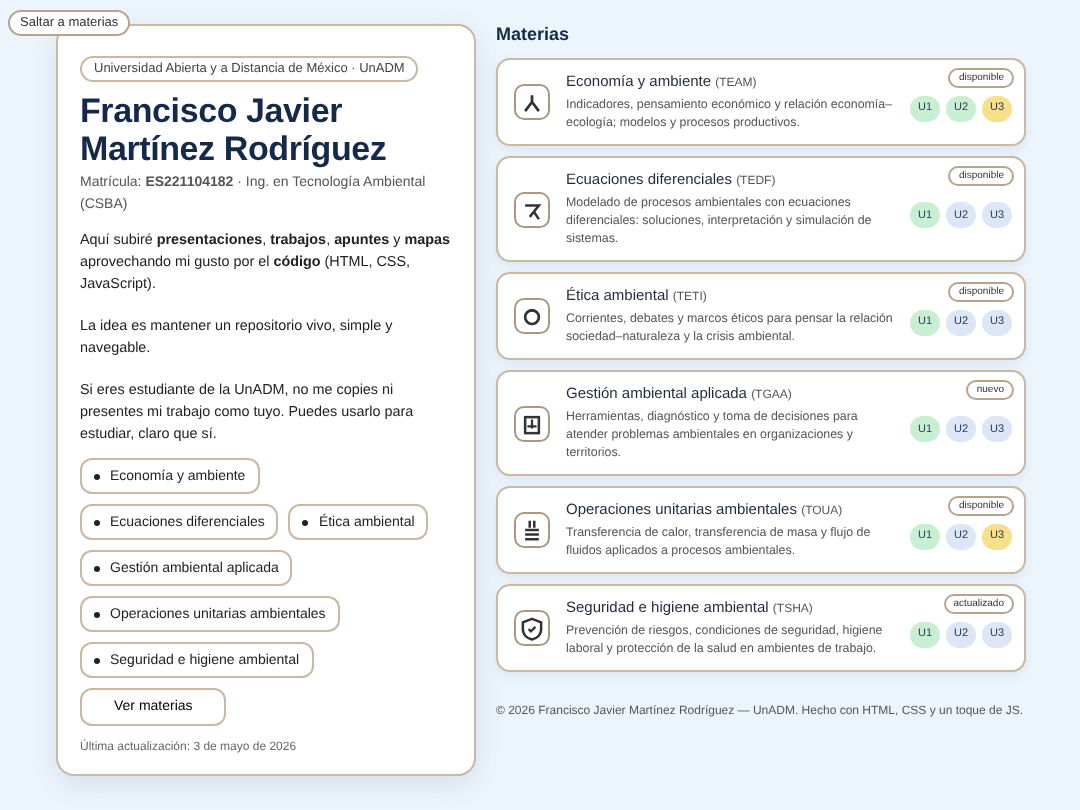 The image size is (1080, 810). What do you see at coordinates (534, 34) in the screenshot?
I see `section-heading: Materias` at bounding box center [534, 34].